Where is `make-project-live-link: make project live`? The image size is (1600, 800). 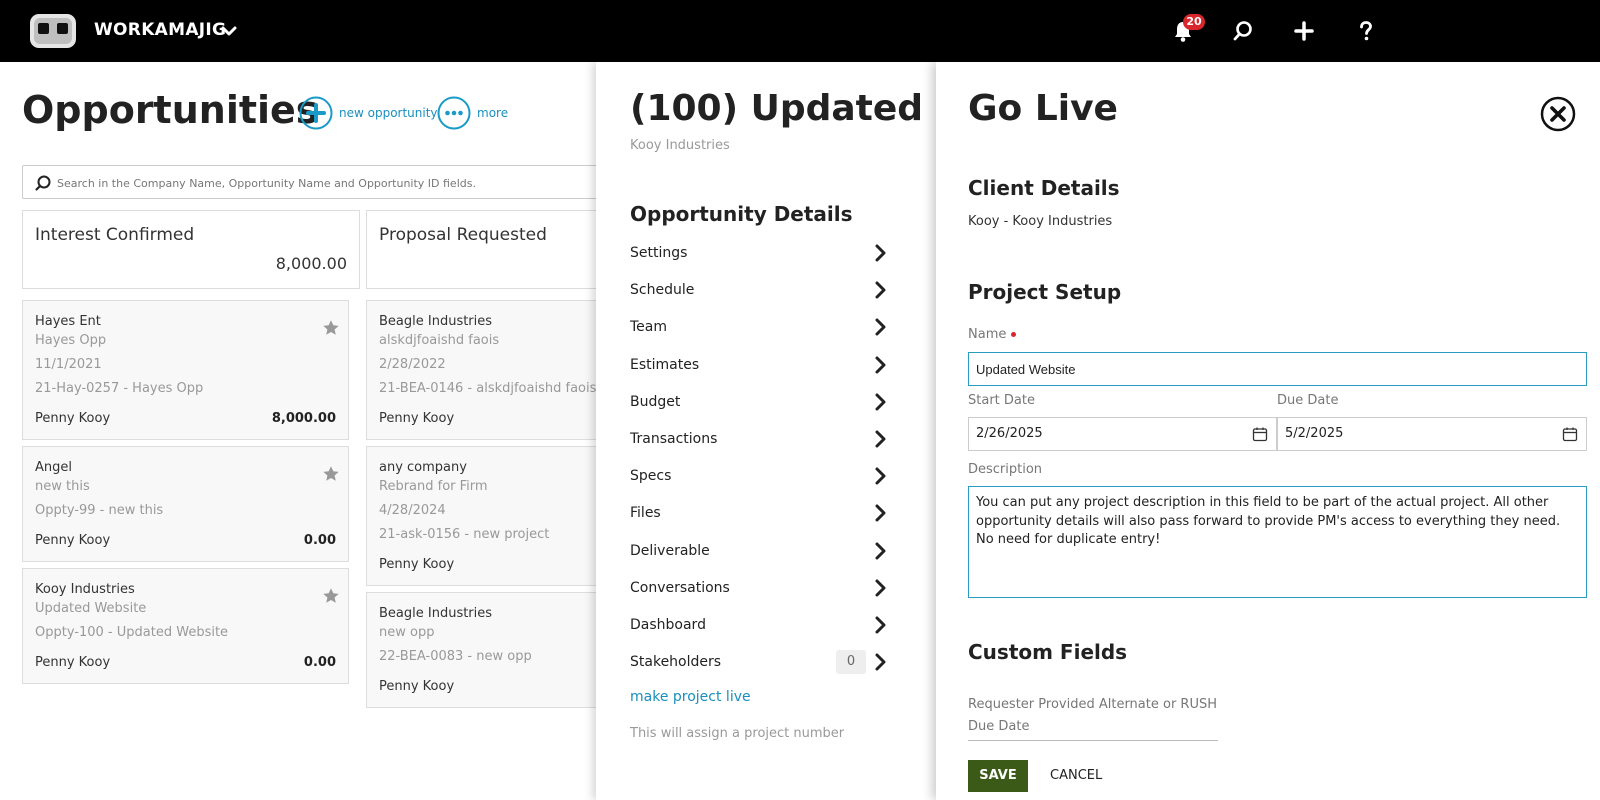
make-project-live-link: make project live is located at coordinates (690, 697).